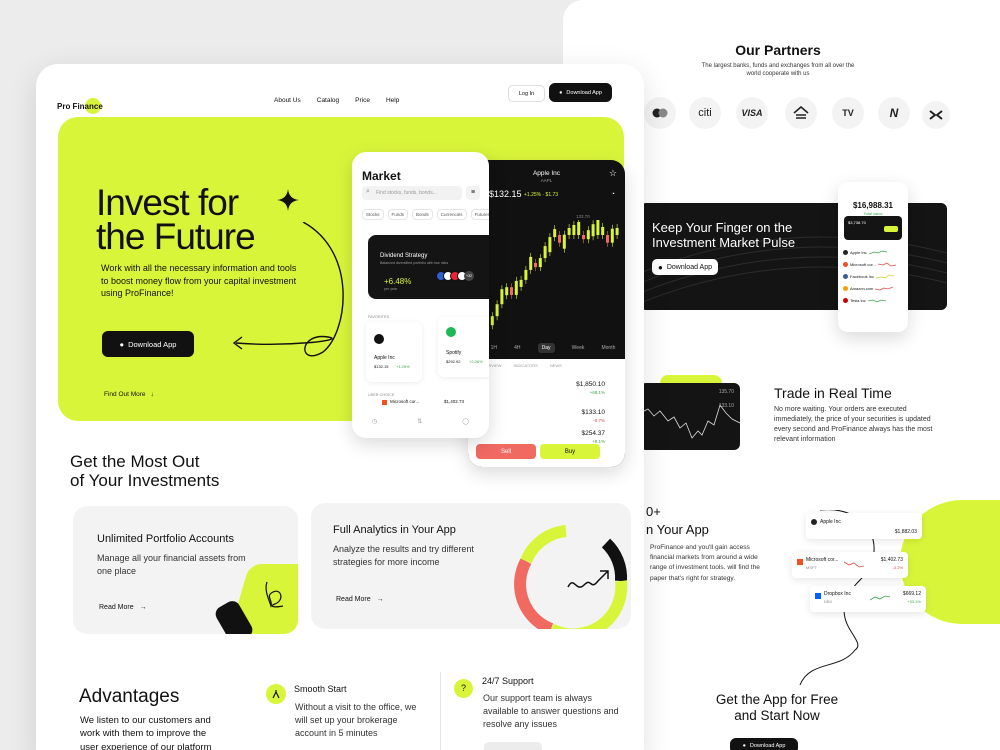 The image size is (1000, 750). I want to click on advantages-title: Advantages, so click(129, 696).